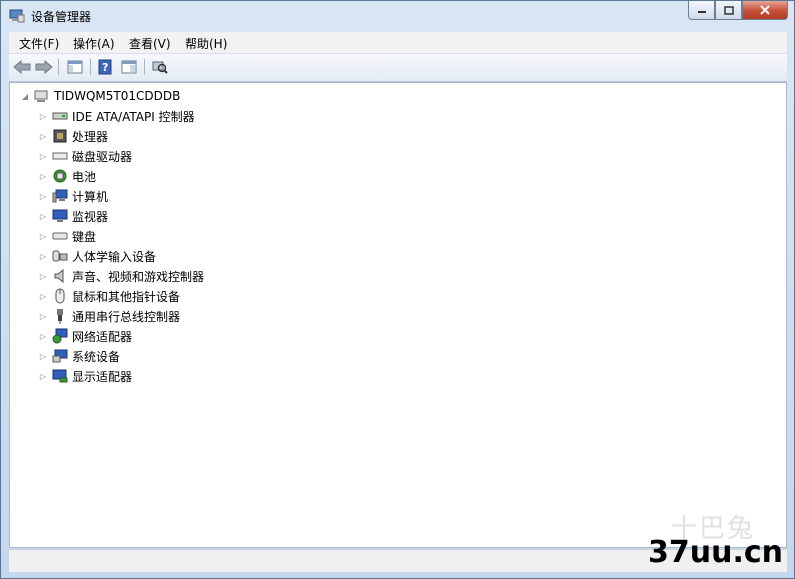  I want to click on scan-hardware-changes-button, so click(160, 67).